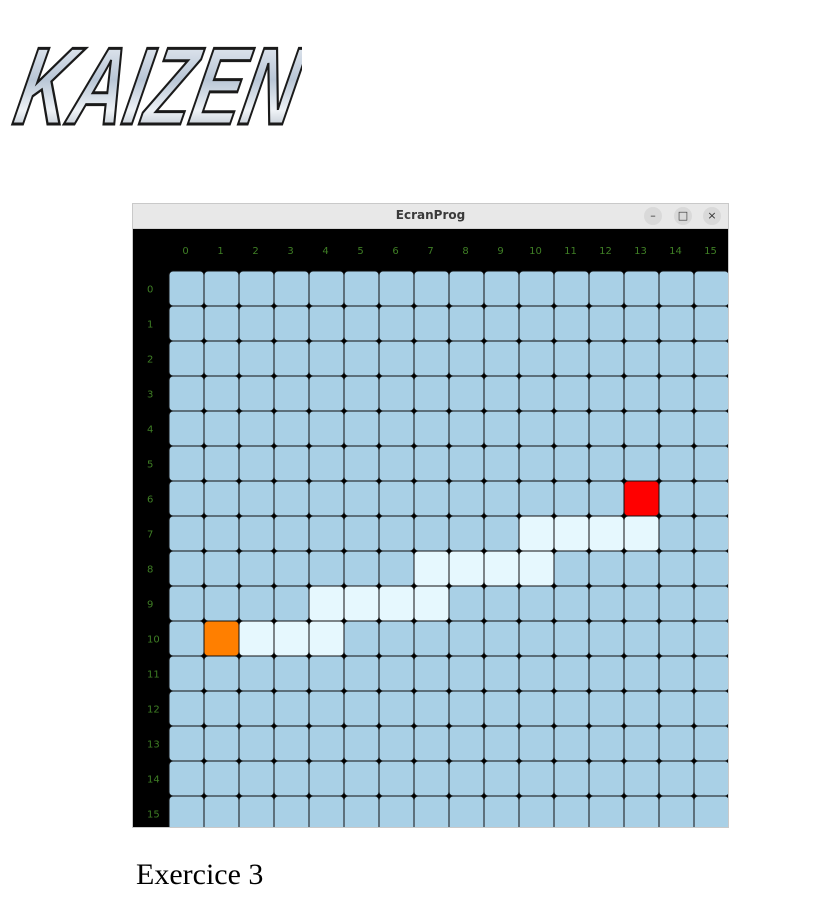 Image resolution: width=836 pixels, height=908 pixels. I want to click on target-cell, so click(641, 498).